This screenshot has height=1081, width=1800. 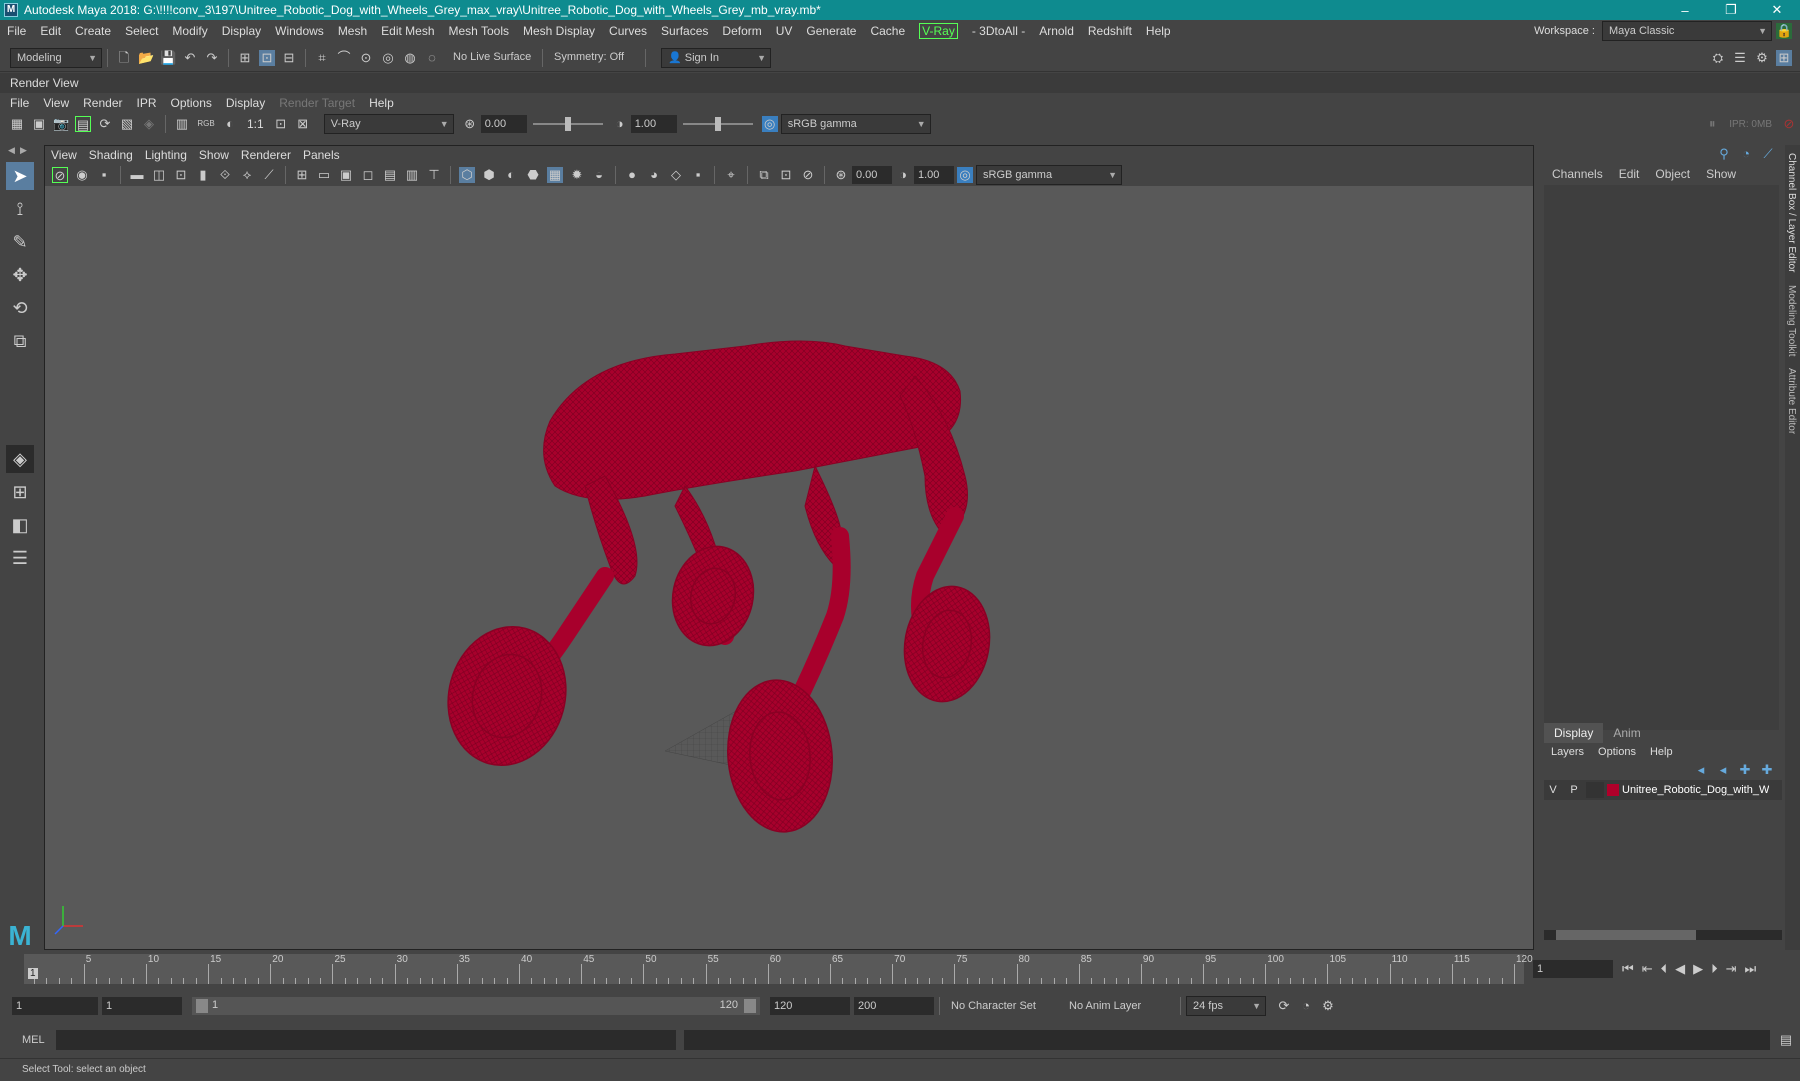 What do you see at coordinates (1723, 770) in the screenshot?
I see `move-layer-down-icon: ◂` at bounding box center [1723, 770].